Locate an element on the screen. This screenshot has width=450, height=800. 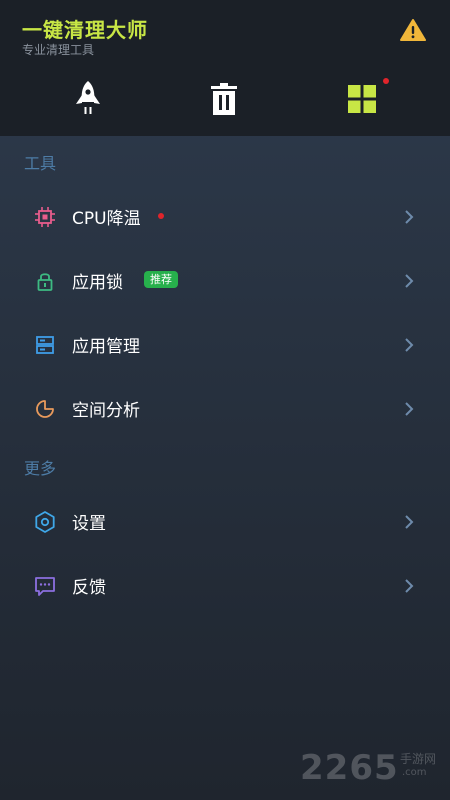
menu-item-feedback: 反馈 is located at coordinates (225, 585).